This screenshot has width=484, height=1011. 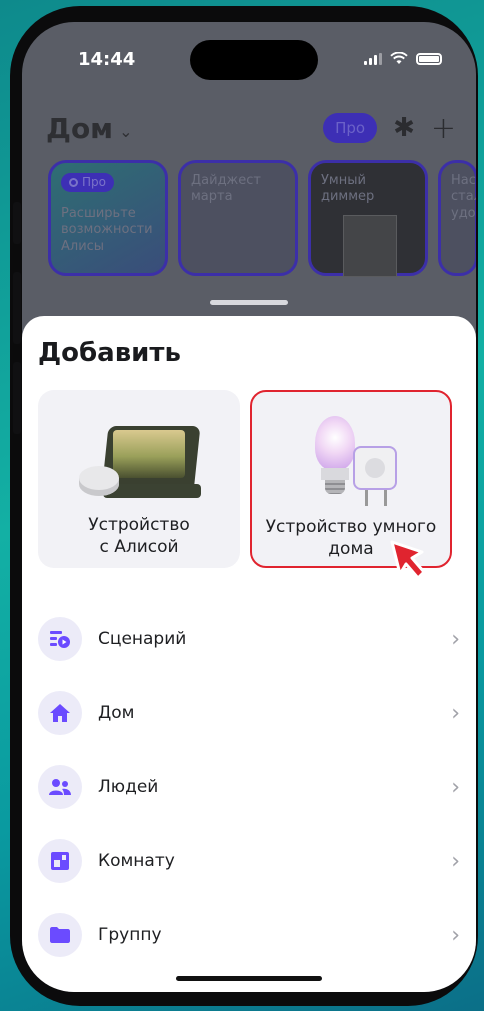 What do you see at coordinates (116, 713) in the screenshot?
I see `list-item-label: Дом` at bounding box center [116, 713].